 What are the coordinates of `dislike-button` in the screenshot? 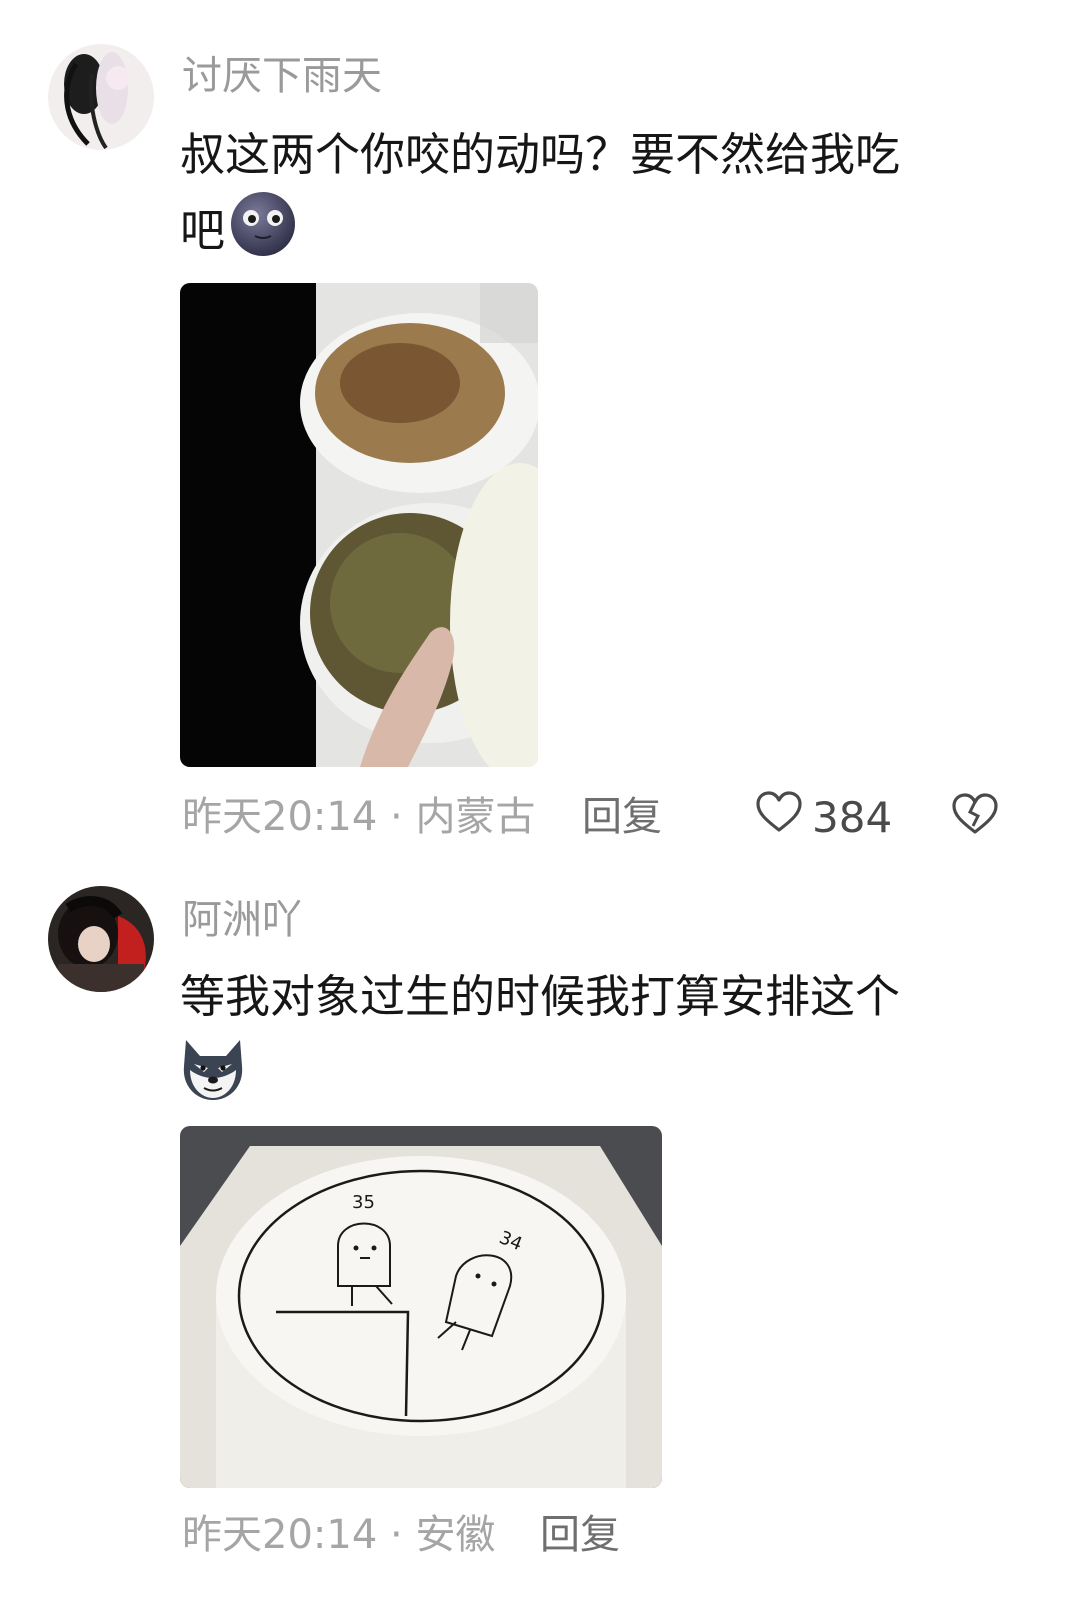 It's located at (975, 816).